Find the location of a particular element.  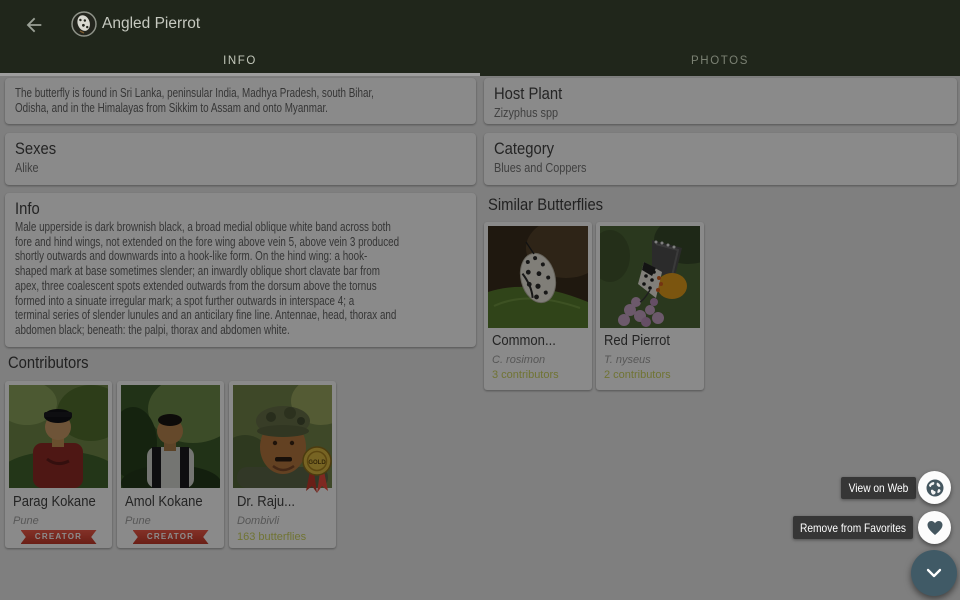

tab-info: INFO is located at coordinates (240, 60).